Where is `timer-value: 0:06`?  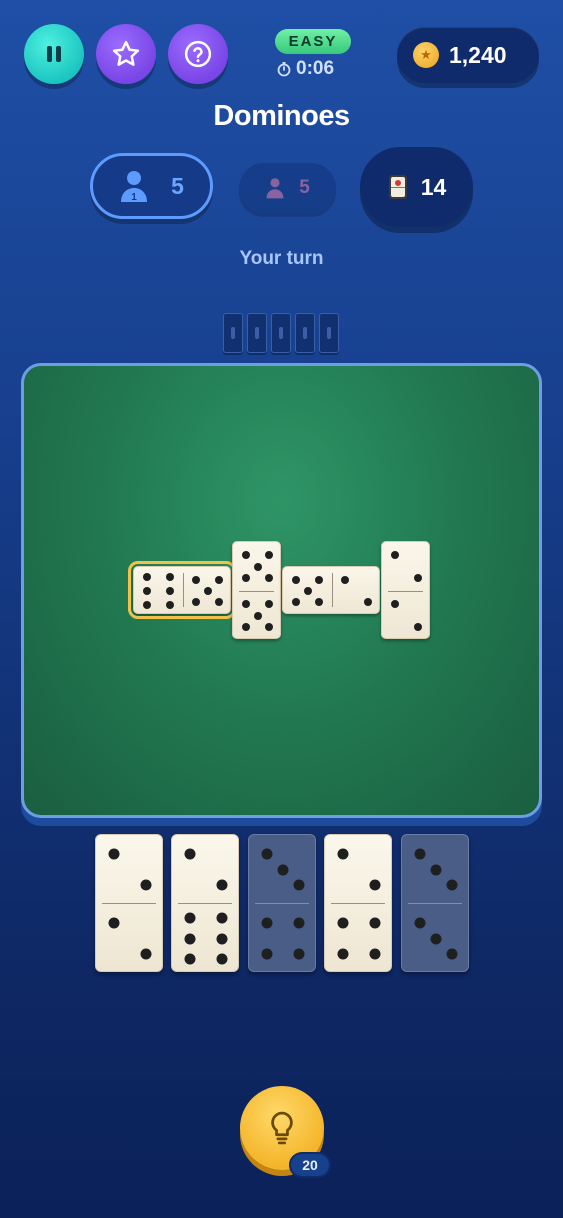
timer-value: 0:06 is located at coordinates (315, 68).